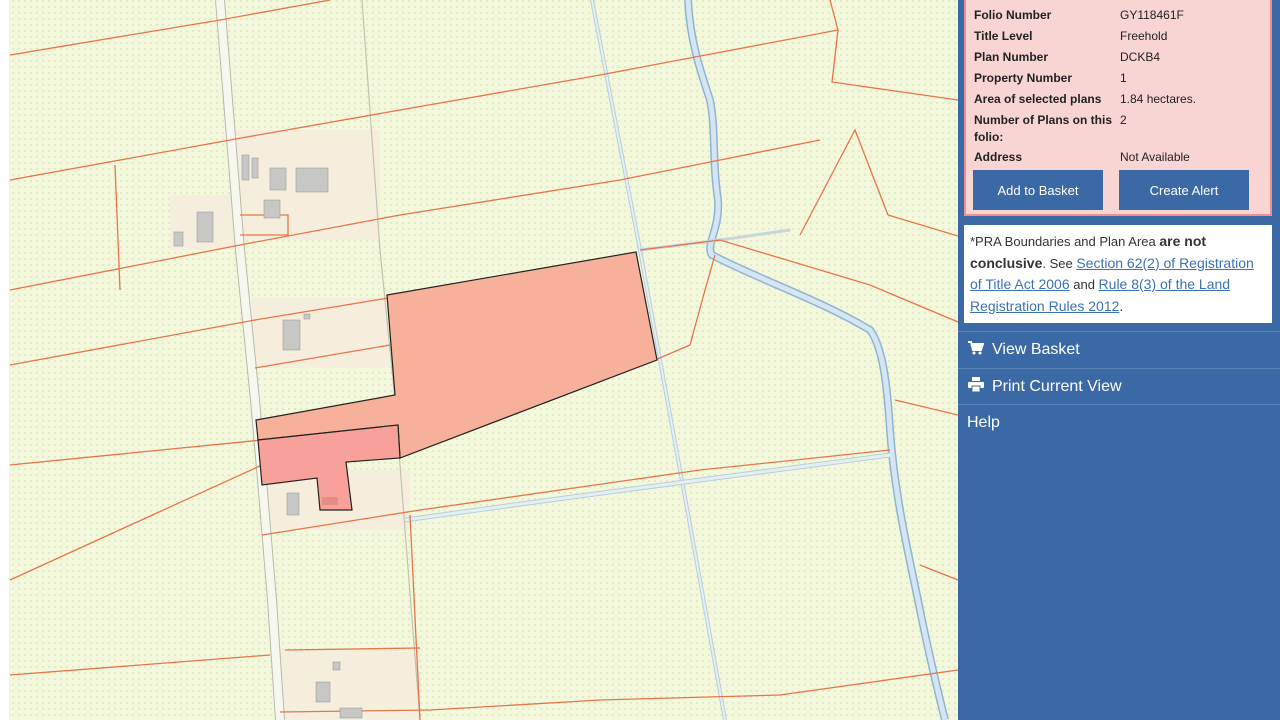 The height and width of the screenshot is (720, 1280). Describe the element at coordinates (983, 422) in the screenshot. I see `help-label: Help` at that location.